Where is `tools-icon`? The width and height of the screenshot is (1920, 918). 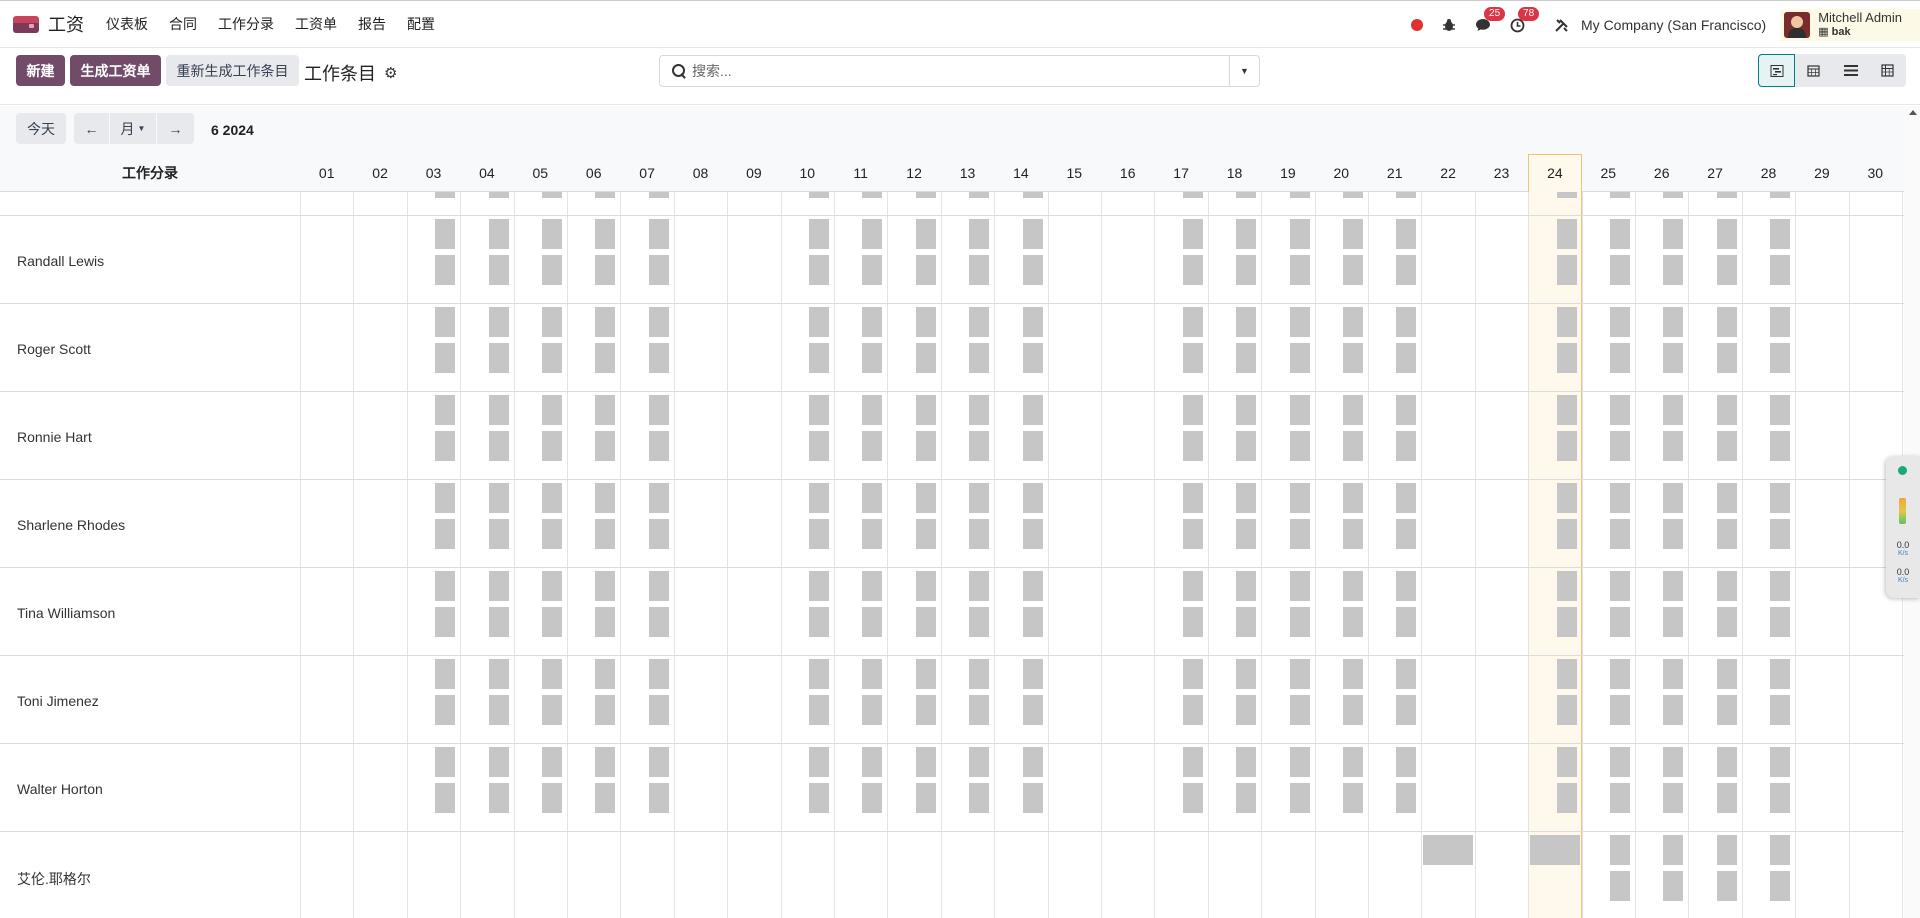
tools-icon is located at coordinates (1561, 25).